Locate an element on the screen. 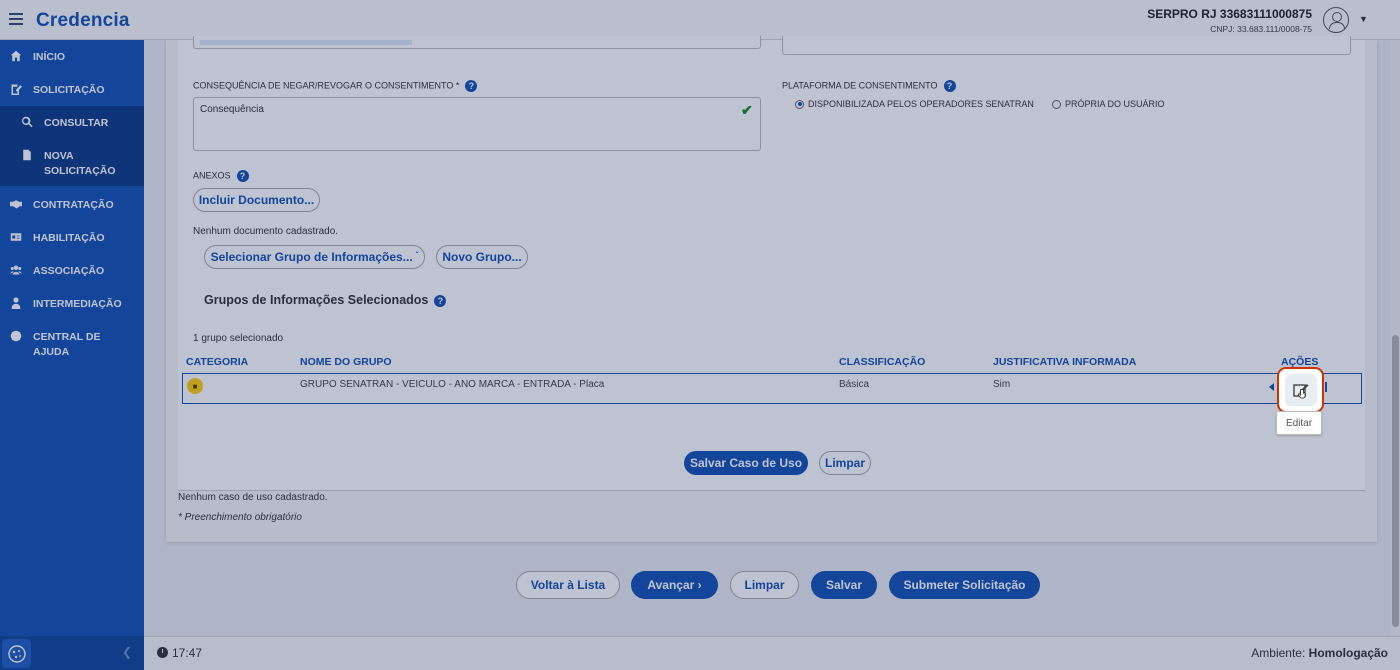 The image size is (1400, 670). sidebar-item-central-ajuda: CENTRAL DE AJUDA is located at coordinates (72, 345).